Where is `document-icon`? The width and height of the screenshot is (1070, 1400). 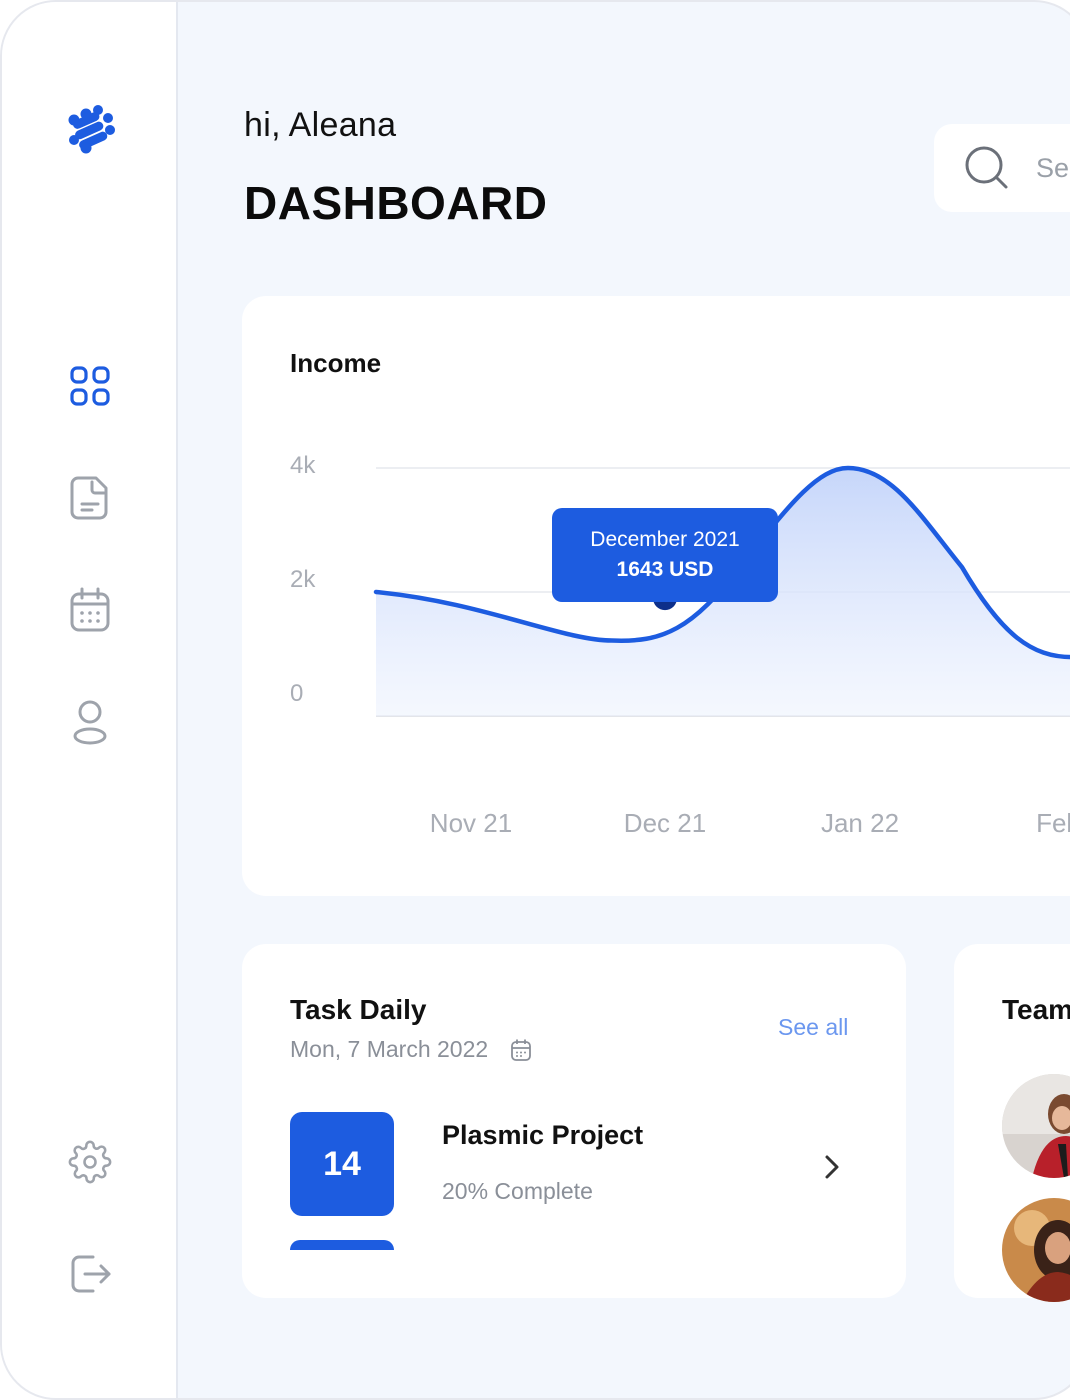
document-icon is located at coordinates (89, 498).